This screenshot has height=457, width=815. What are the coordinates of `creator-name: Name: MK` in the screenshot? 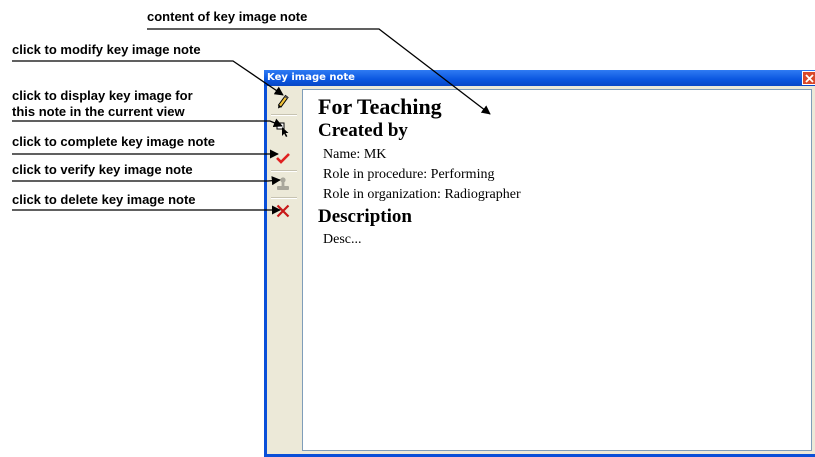 It's located at (355, 154).